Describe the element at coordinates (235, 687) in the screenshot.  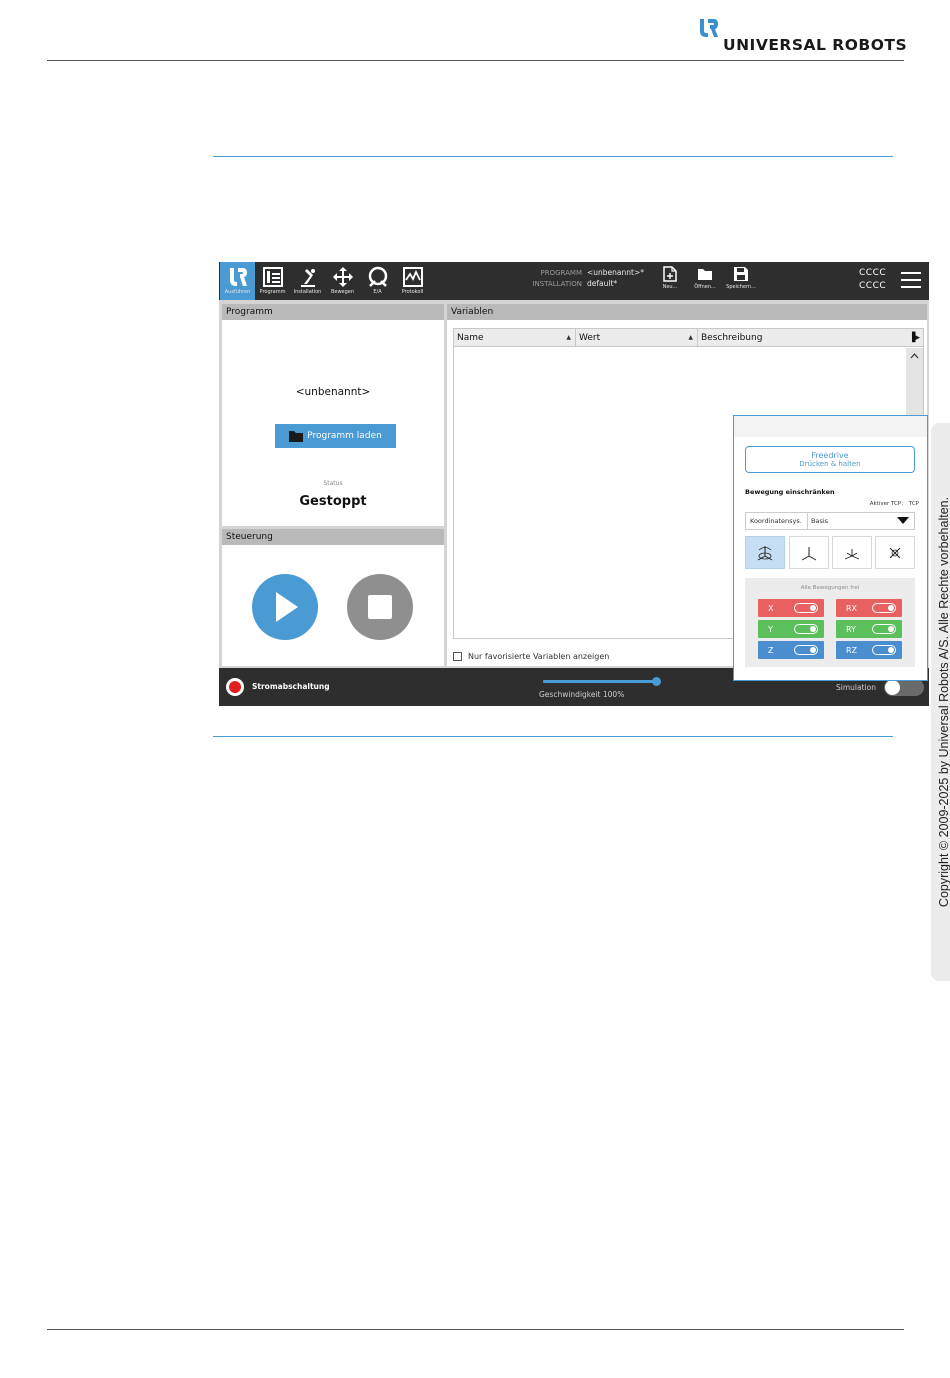
I see `power-off-button` at that location.